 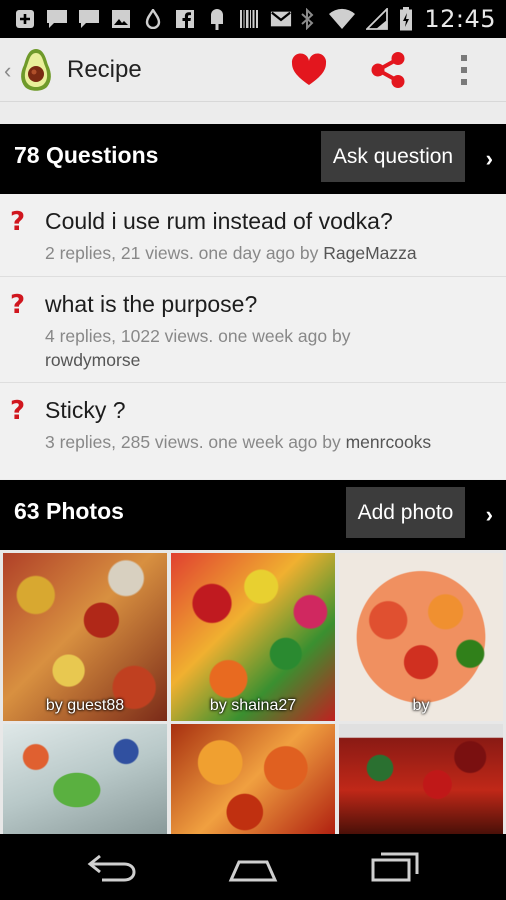 What do you see at coordinates (219, 221) in the screenshot?
I see `question-title: Could i use rum instead of vodka?` at bounding box center [219, 221].